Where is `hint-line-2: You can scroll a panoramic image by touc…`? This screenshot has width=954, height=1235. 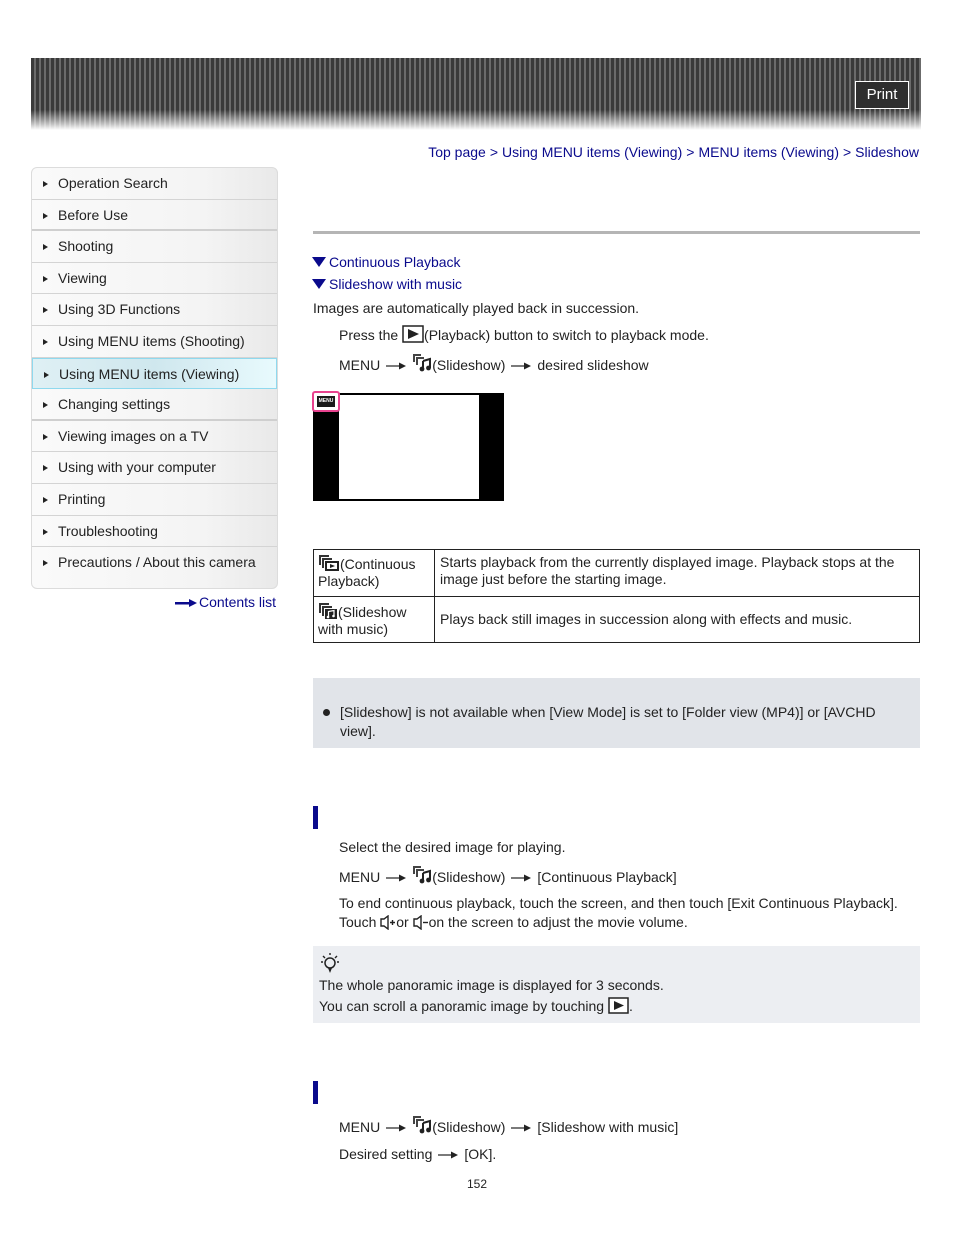
hint-line-2: You can scroll a panoramic image by touc… is located at coordinates (476, 1005).